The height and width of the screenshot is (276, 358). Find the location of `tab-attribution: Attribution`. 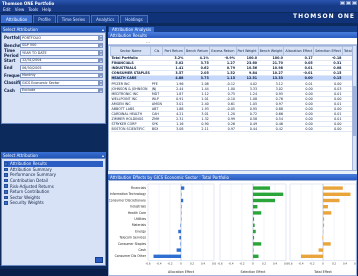

tab-attribution: Attribution is located at coordinates (16, 19).